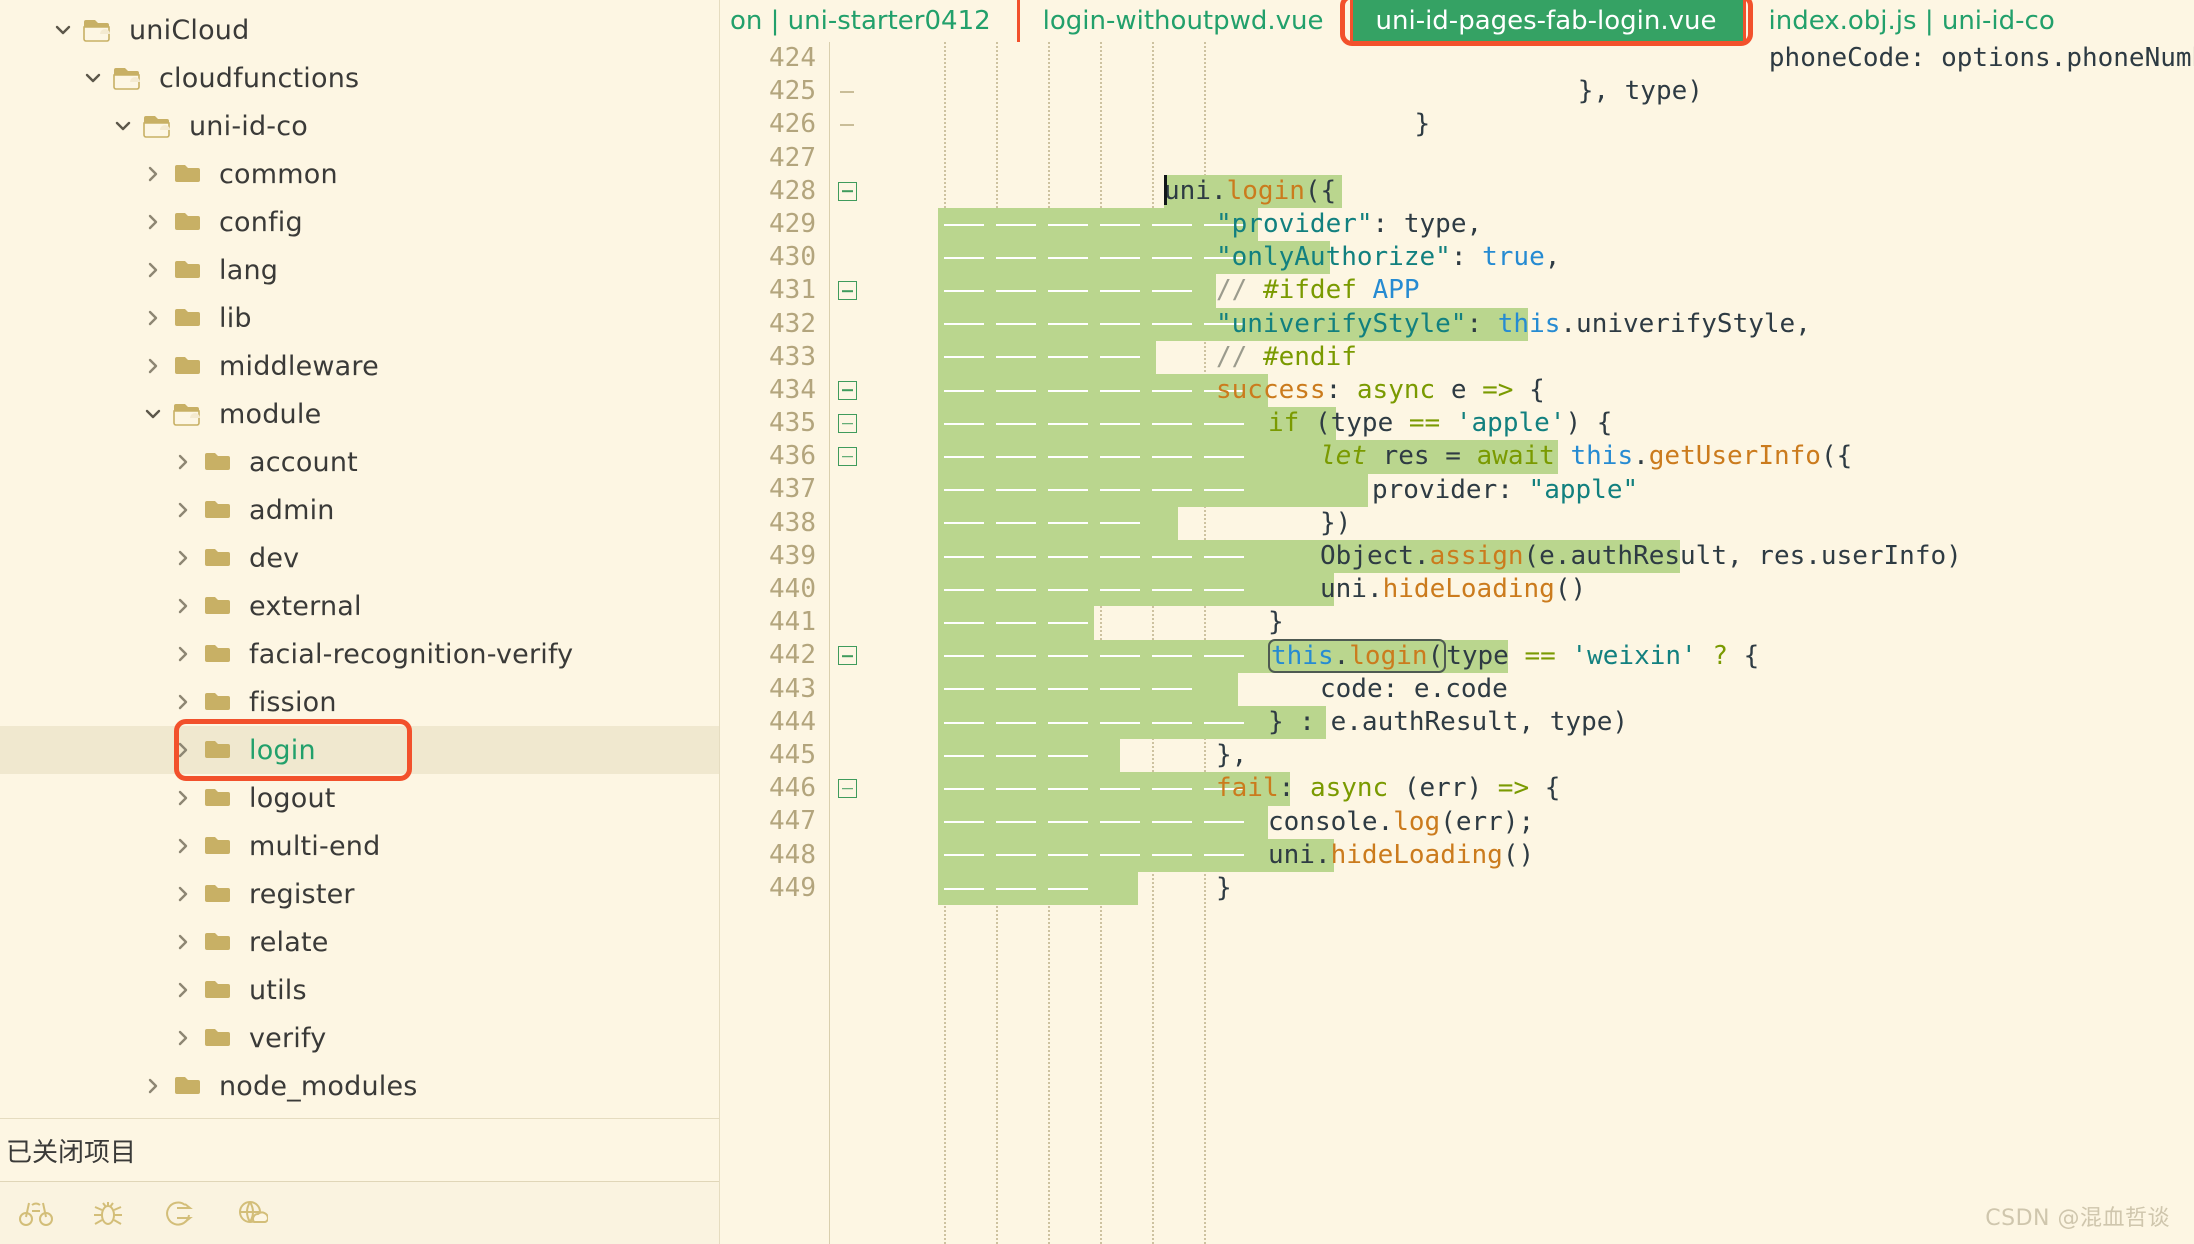 This screenshot has height=1244, width=2194. I want to click on code-line: let res = await this.getUserInfo({, so click(1586, 456).